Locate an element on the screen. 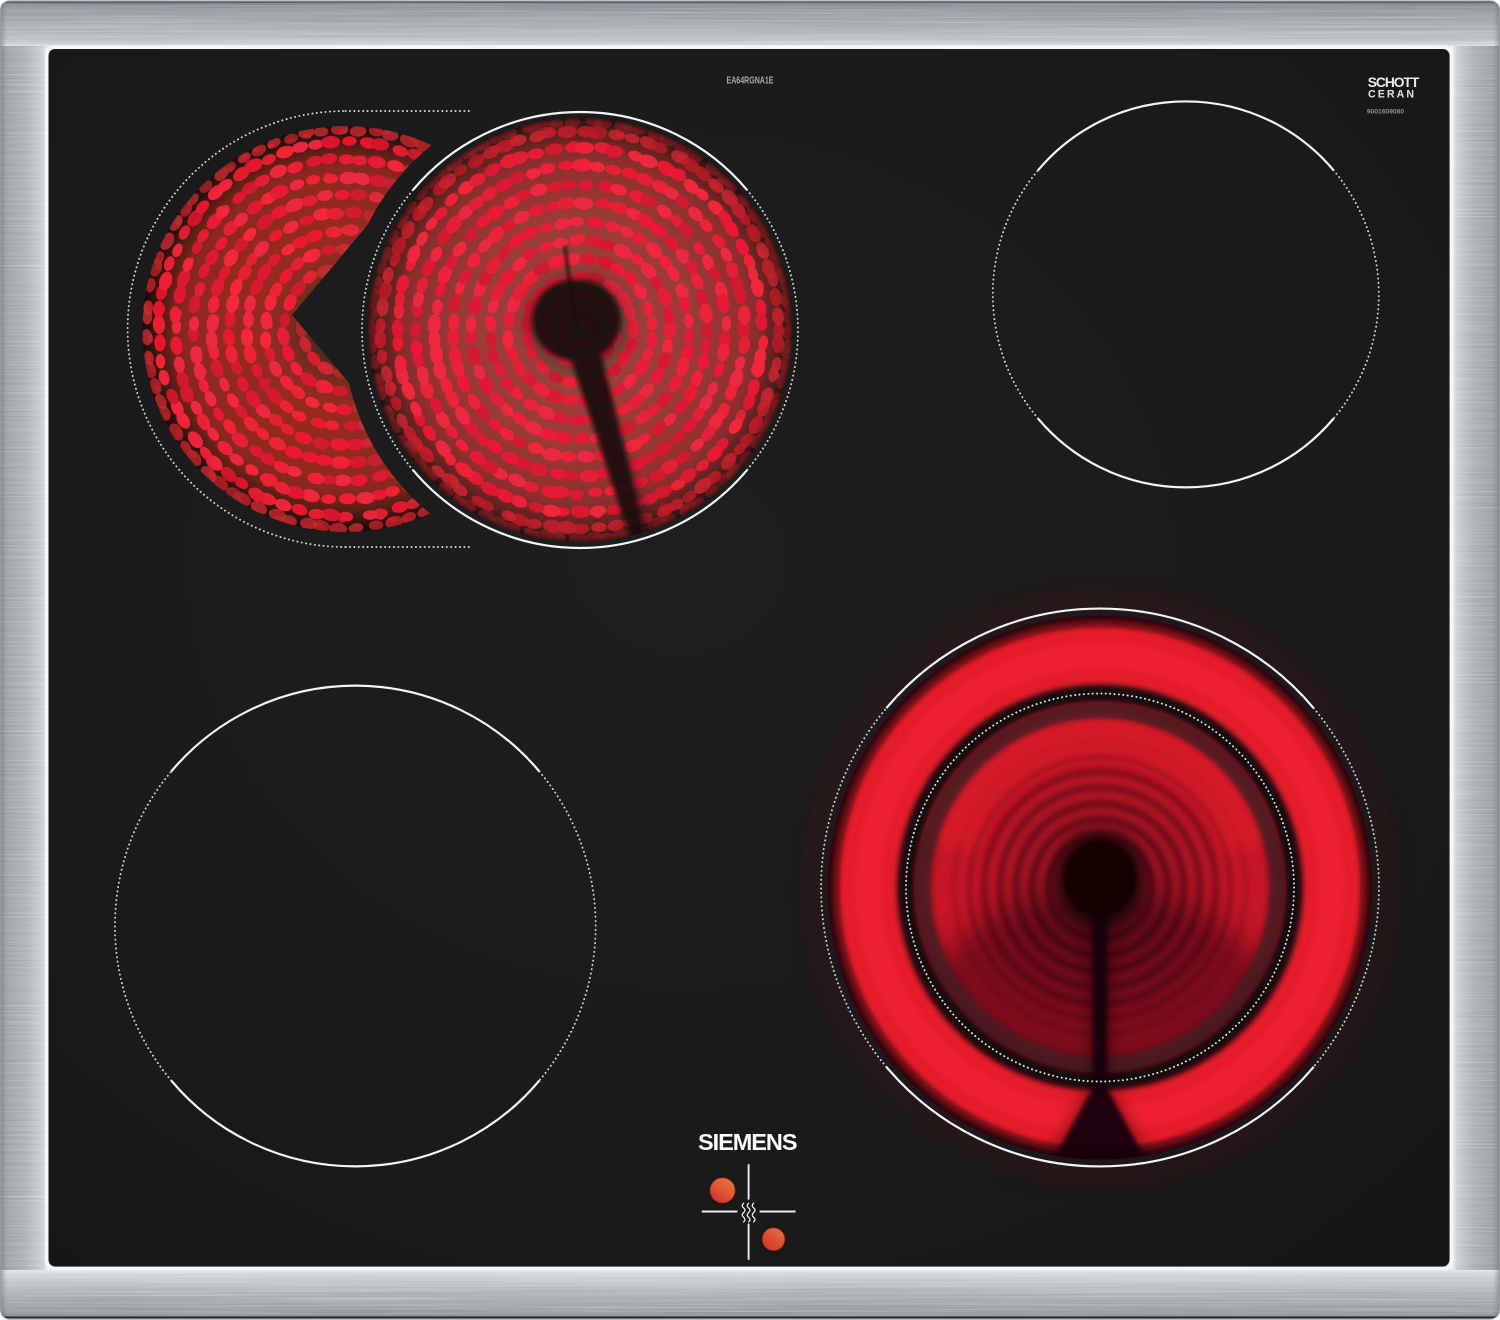 The image size is (1500, 1320). svg-text: CERAN is located at coordinates (1391, 95).